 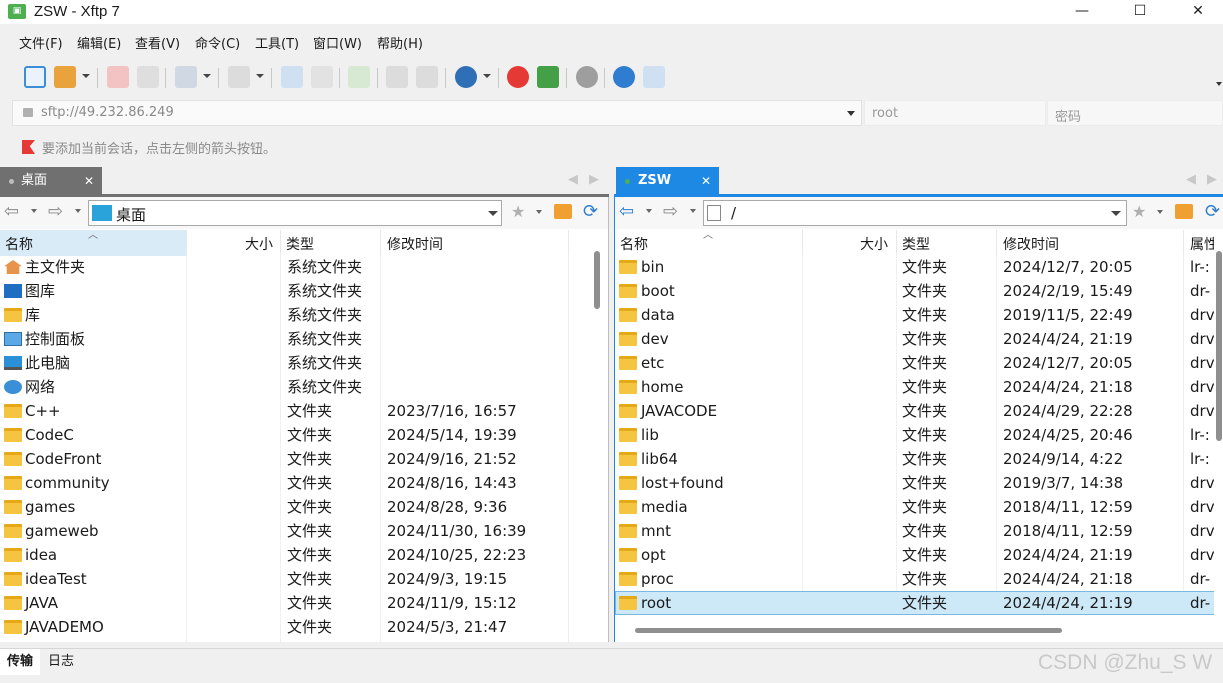 I want to click on table-row: 此电脑 系统文件夹, so click(x=295, y=363).